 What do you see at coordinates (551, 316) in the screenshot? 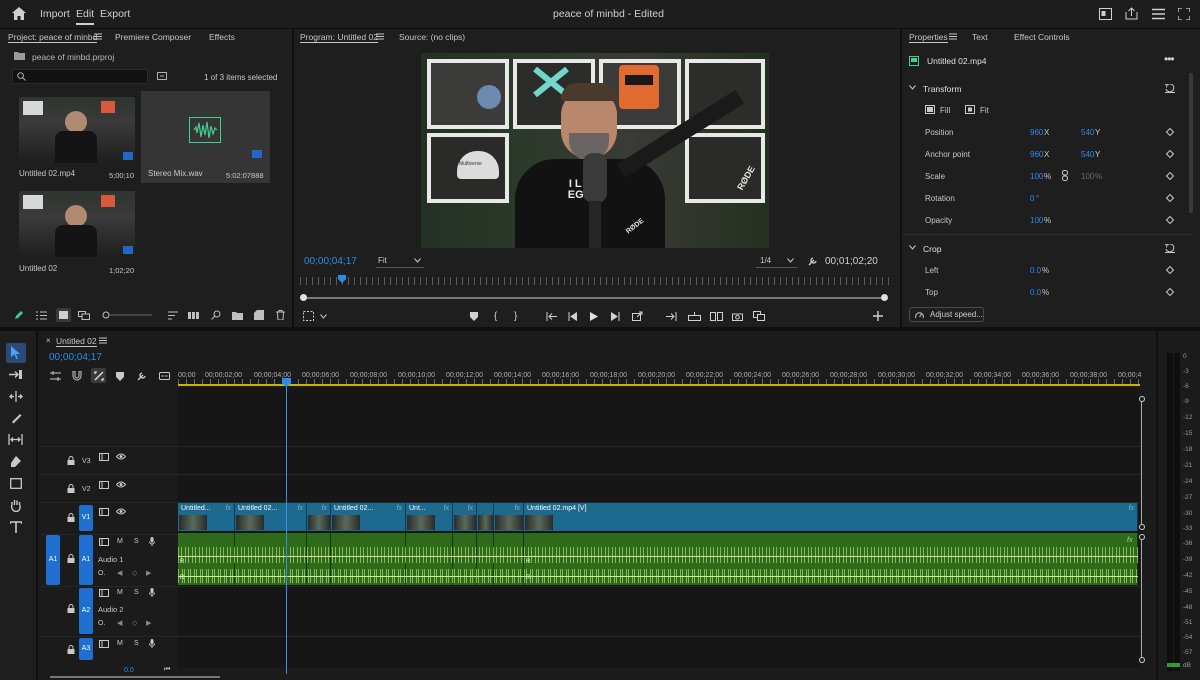
I see `go-to-in-icon` at bounding box center [551, 316].